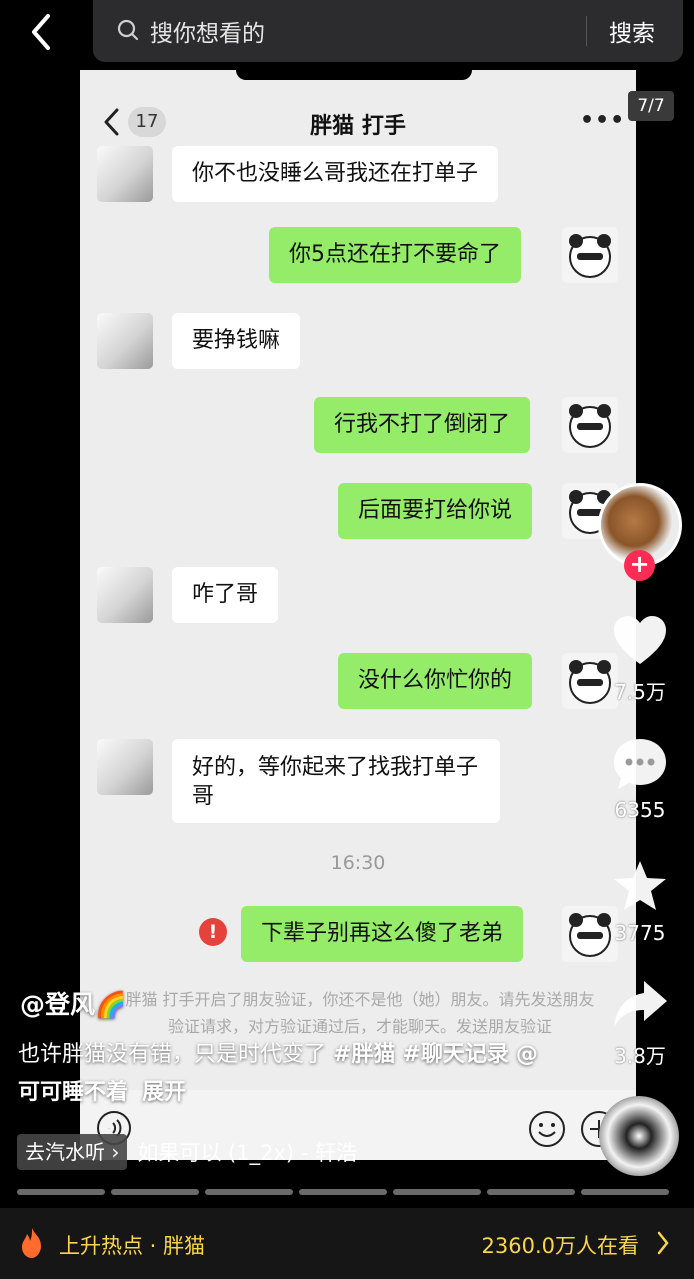  Describe the element at coordinates (640, 1056) in the screenshot. I see `share-count: 3.8万` at that location.